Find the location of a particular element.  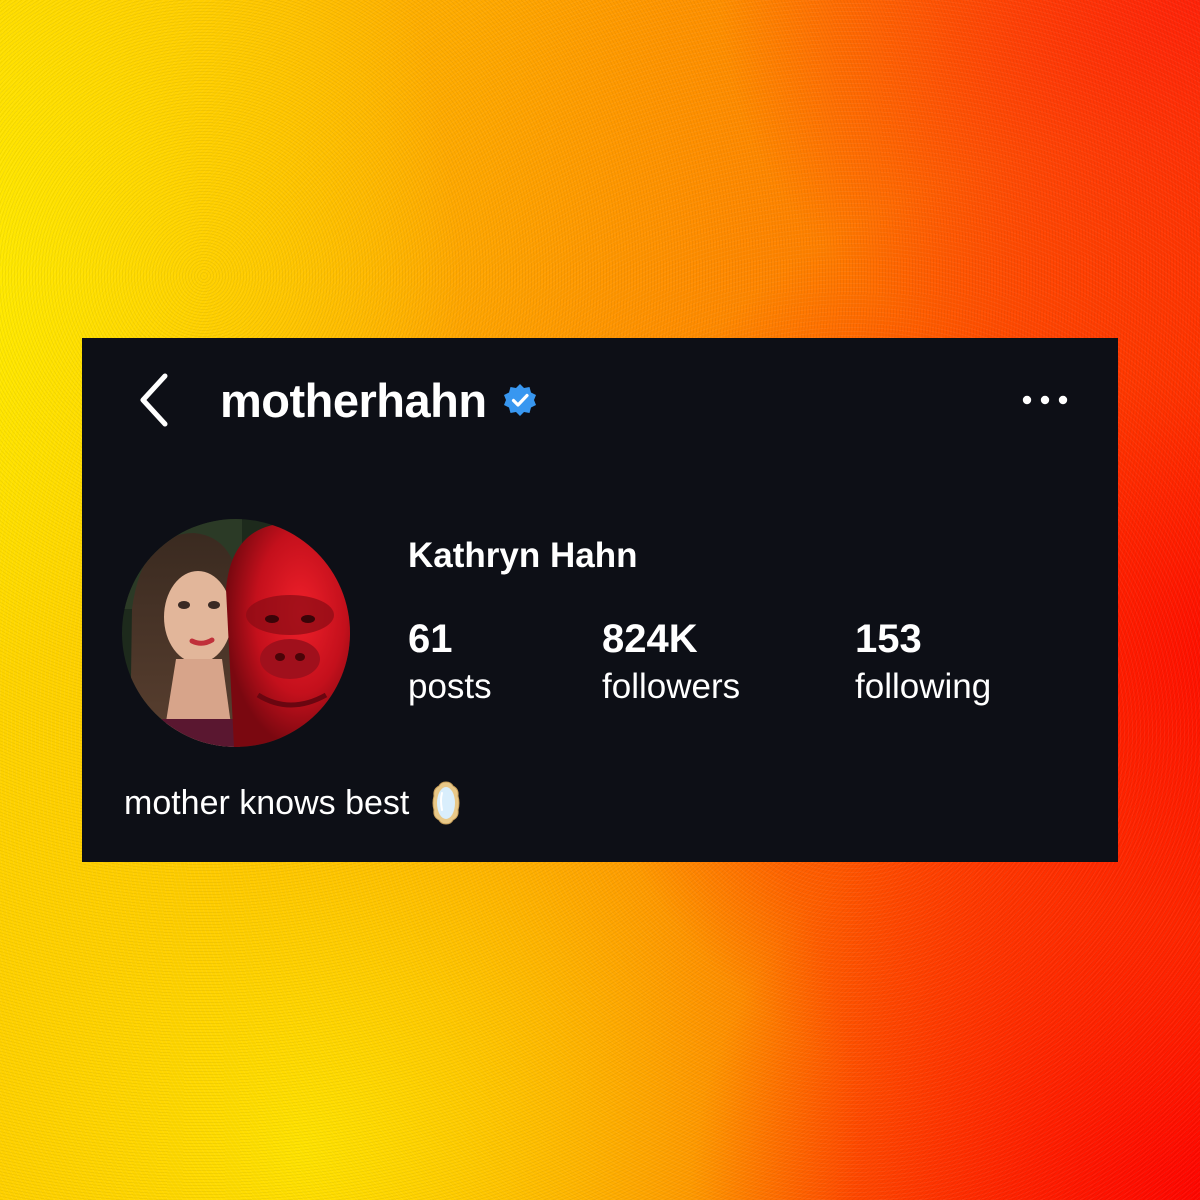

posts-count: 61 is located at coordinates (430, 639).